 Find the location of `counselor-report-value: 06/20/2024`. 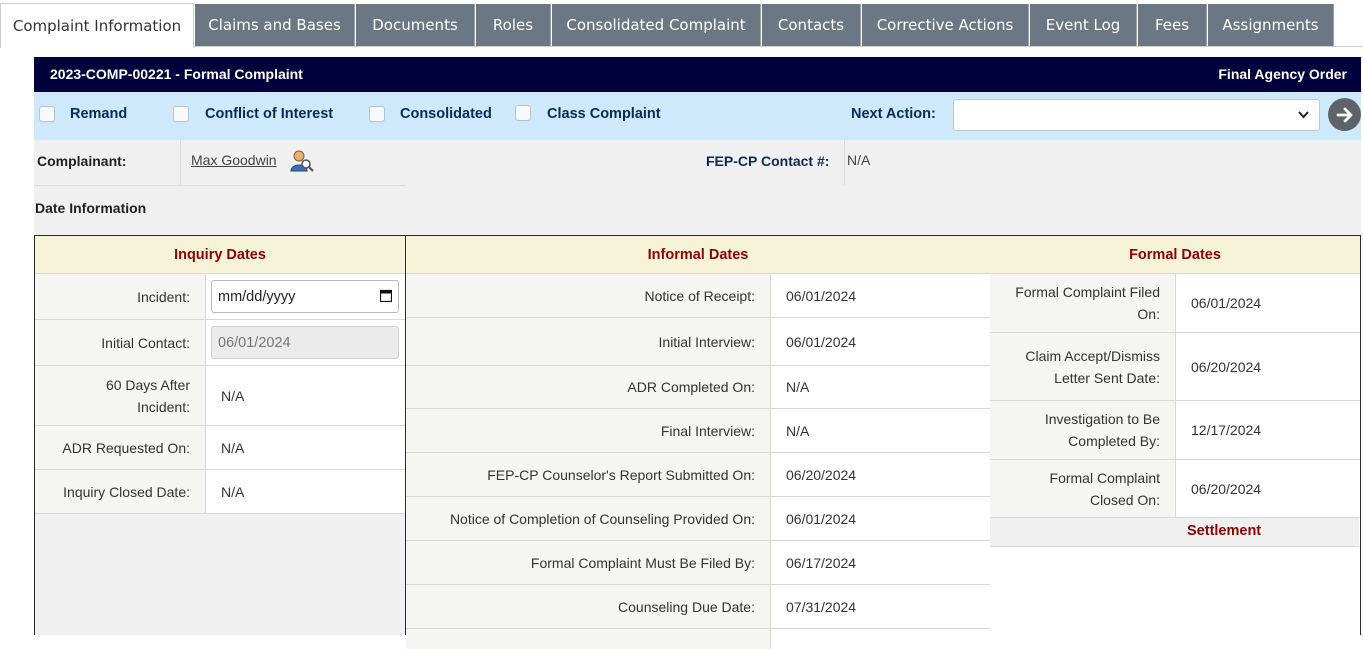

counselor-report-value: 06/20/2024 is located at coordinates (821, 474).